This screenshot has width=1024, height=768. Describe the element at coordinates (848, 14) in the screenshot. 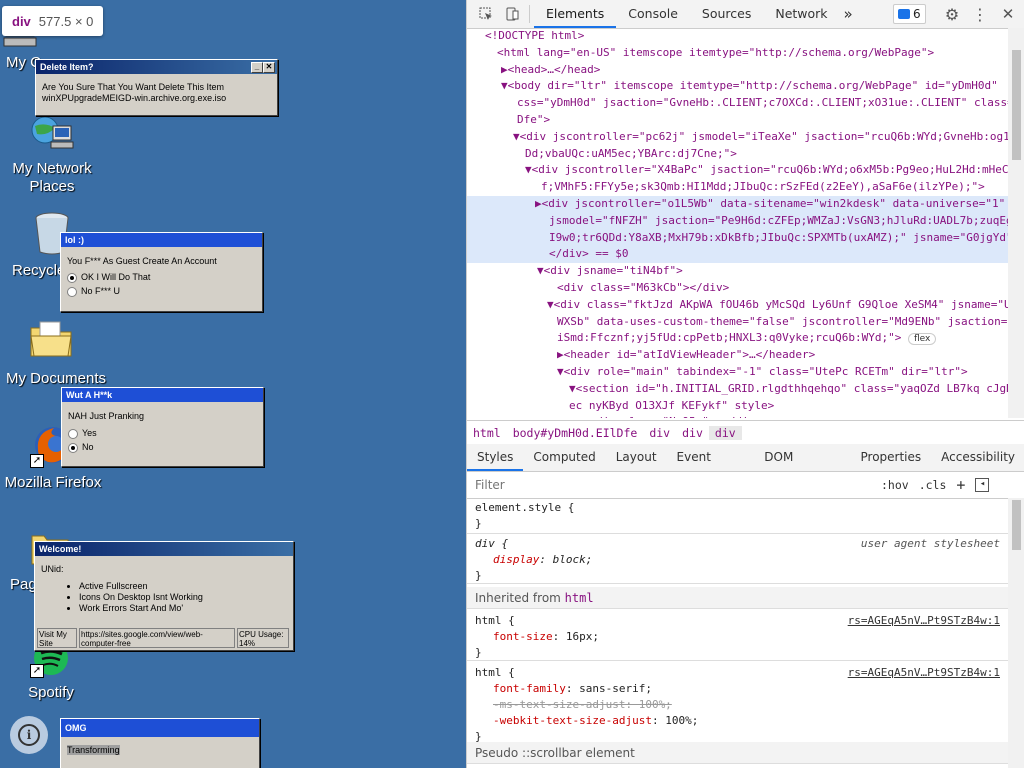

I see `more-tabs-button: »` at that location.